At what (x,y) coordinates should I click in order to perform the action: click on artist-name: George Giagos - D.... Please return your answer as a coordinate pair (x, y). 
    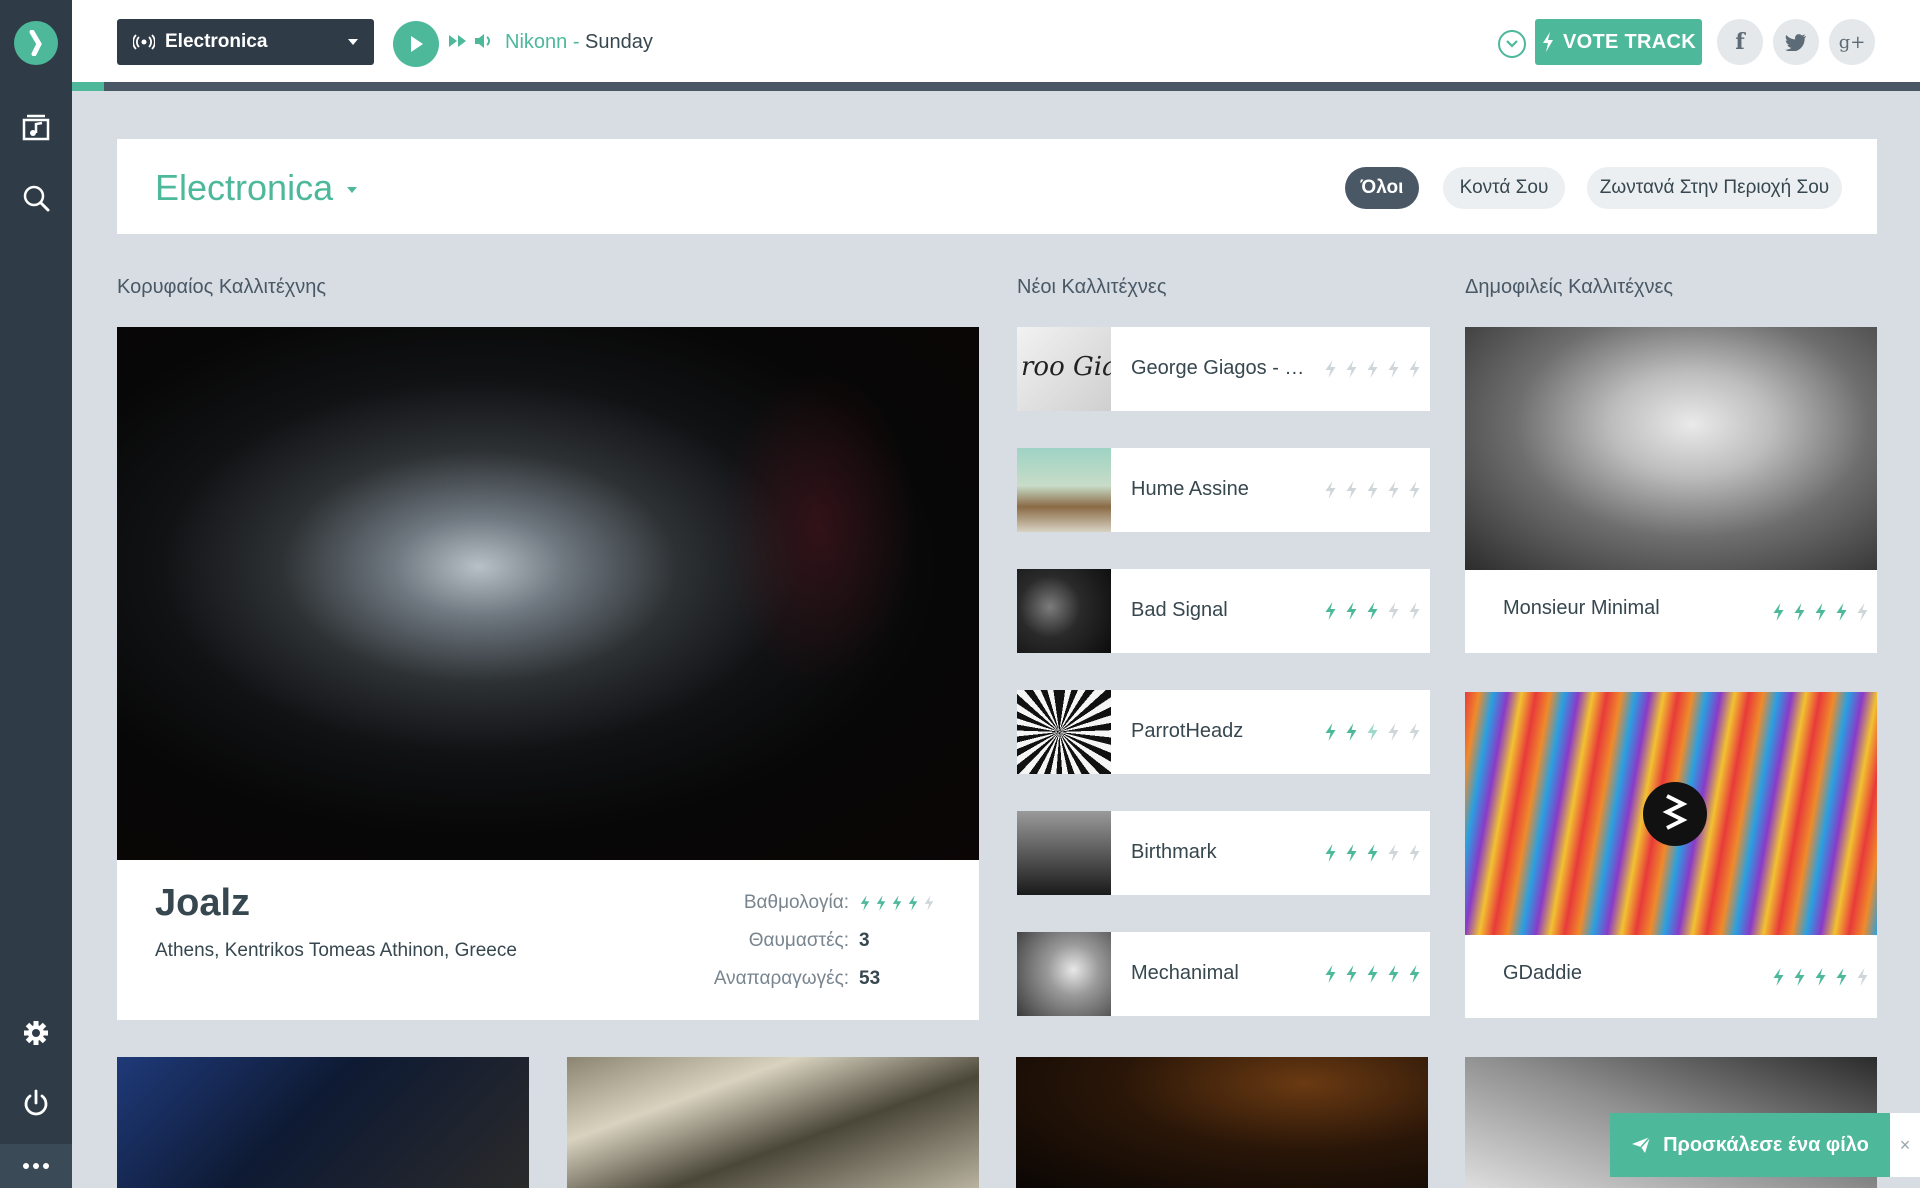
    Looking at the image, I should click on (1221, 368).